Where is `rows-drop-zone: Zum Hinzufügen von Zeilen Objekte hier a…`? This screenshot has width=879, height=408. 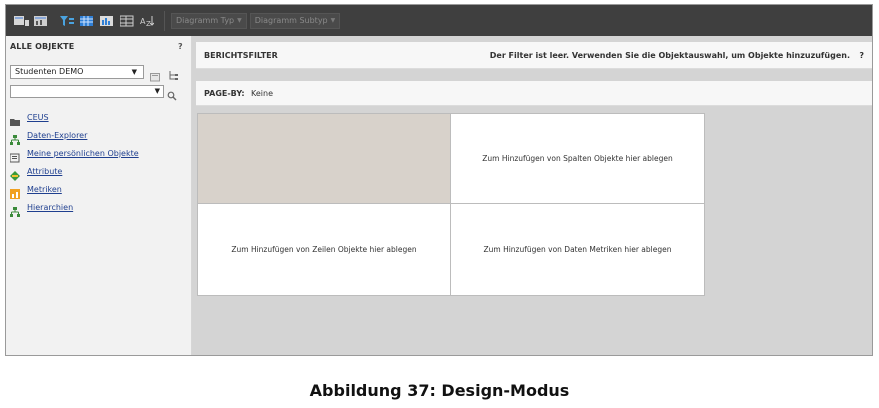 rows-drop-zone: Zum Hinzufügen von Zeilen Objekte hier a… is located at coordinates (324, 249).